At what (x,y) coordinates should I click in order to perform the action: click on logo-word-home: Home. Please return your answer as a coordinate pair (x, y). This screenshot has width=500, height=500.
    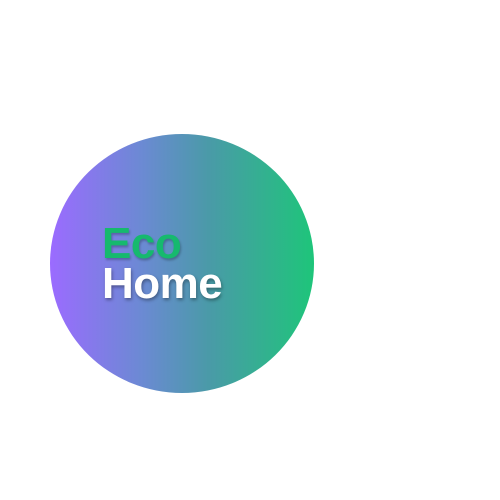
    Looking at the image, I should click on (162, 283).